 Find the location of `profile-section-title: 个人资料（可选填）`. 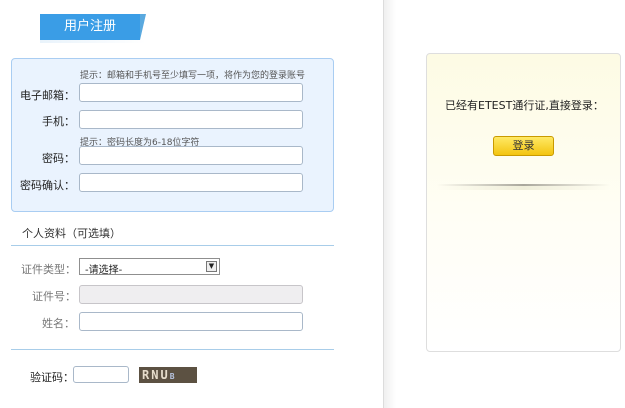

profile-section-title: 个人资料（可选填） is located at coordinates (71, 233).